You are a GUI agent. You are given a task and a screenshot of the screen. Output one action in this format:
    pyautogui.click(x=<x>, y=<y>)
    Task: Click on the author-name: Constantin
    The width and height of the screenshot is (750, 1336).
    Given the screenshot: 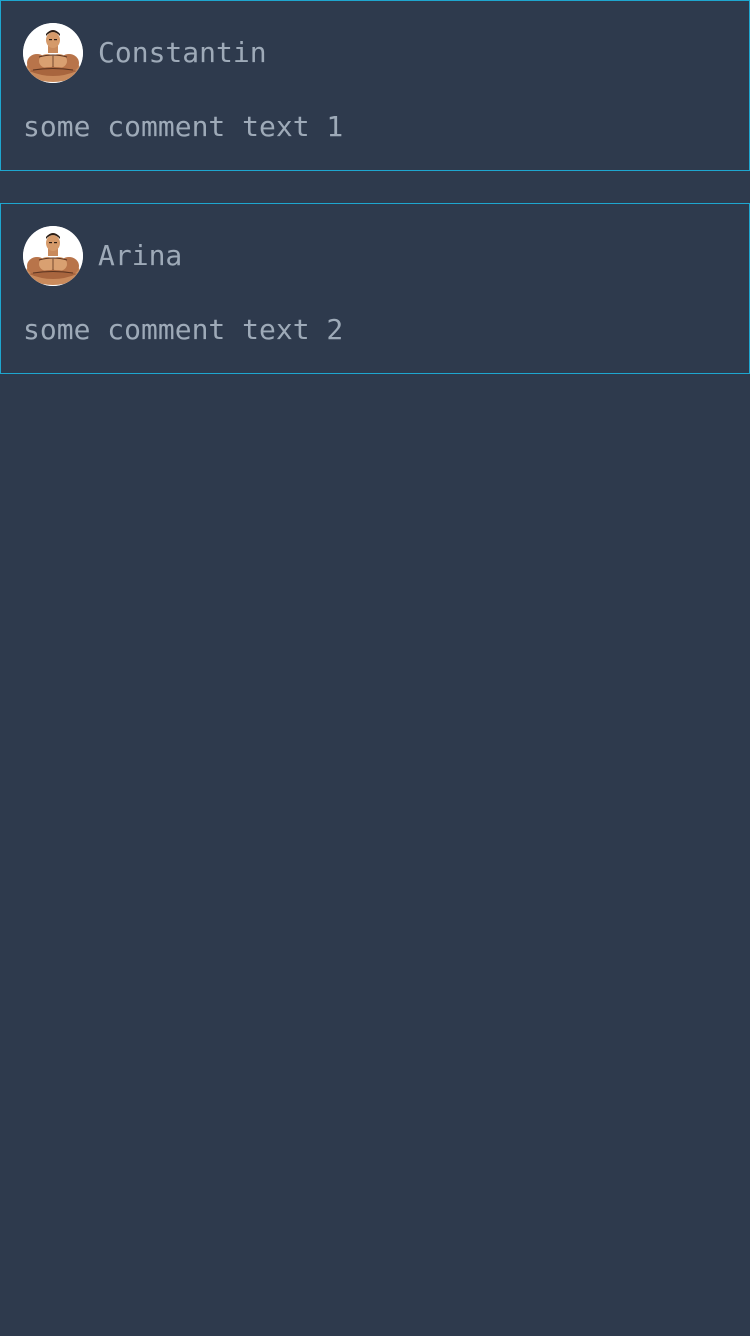 What is the action you would take?
    pyautogui.click(x=182, y=53)
    